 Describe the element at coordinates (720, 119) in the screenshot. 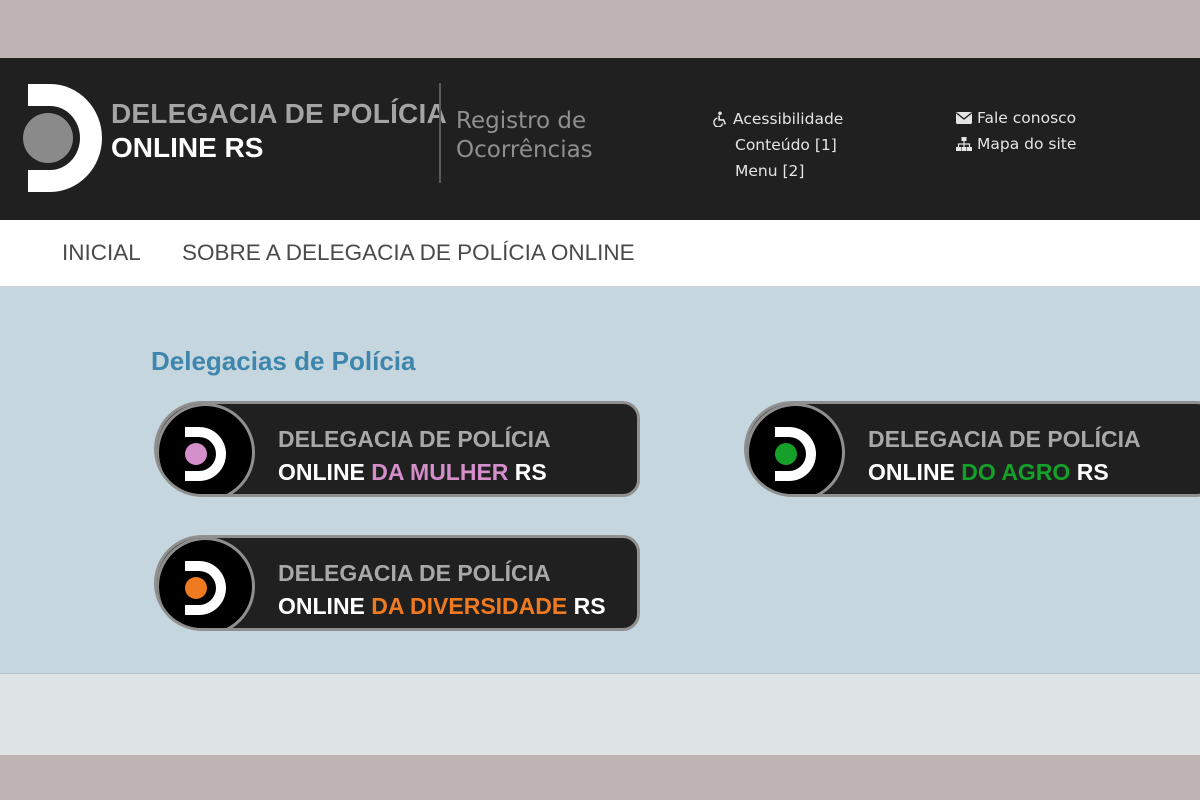

I see `wheelchair-icon` at that location.